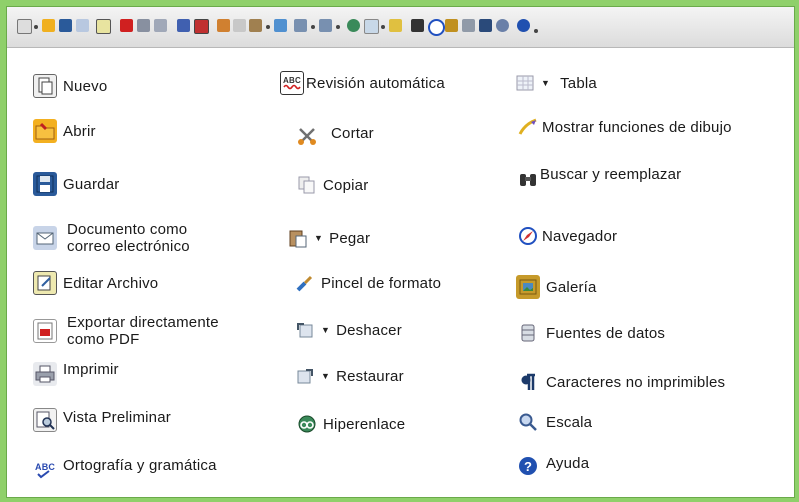 The height and width of the screenshot is (502, 799). I want to click on legend-item-vista-preliminar: Vista Preliminar, so click(102, 420).